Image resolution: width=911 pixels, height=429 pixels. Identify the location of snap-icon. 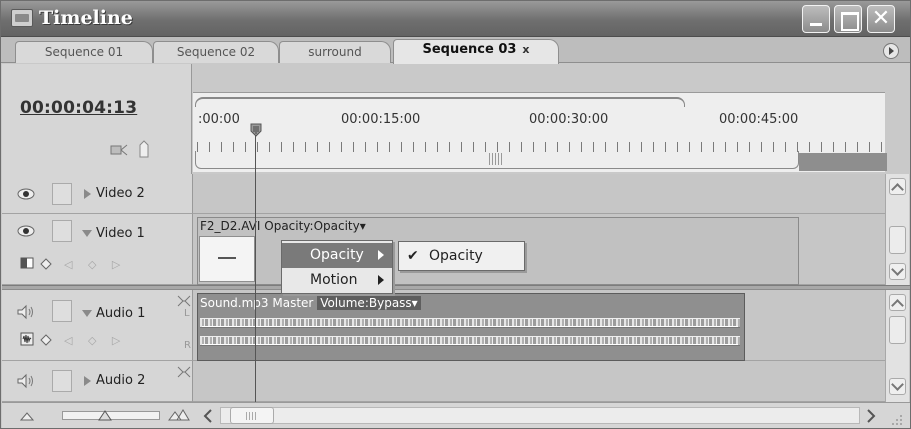
(119, 150).